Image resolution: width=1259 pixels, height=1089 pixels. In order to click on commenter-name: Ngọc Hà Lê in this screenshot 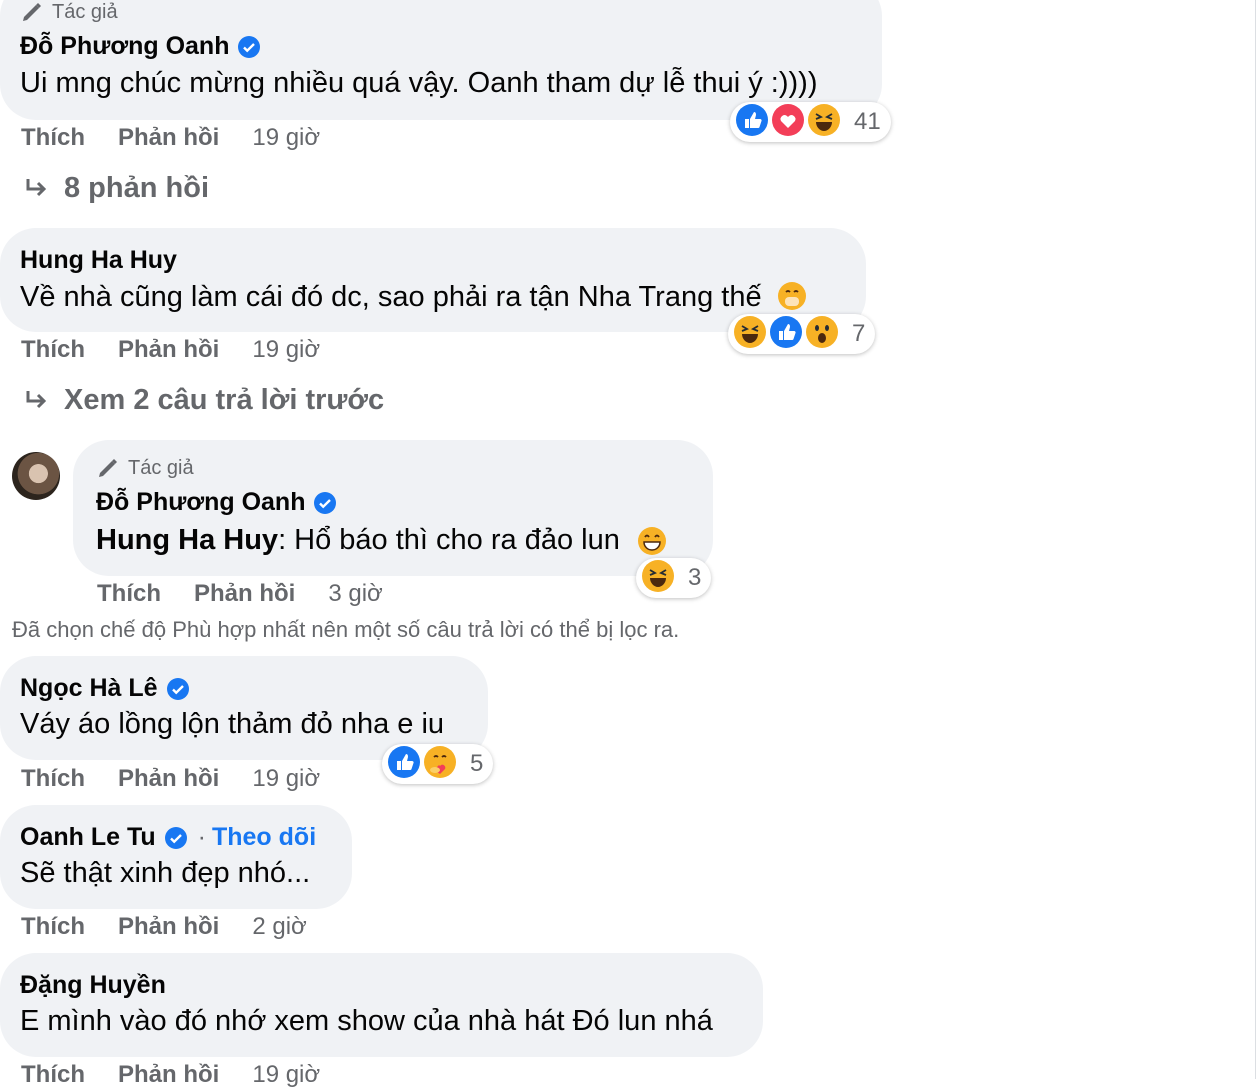, I will do `click(105, 688)`.